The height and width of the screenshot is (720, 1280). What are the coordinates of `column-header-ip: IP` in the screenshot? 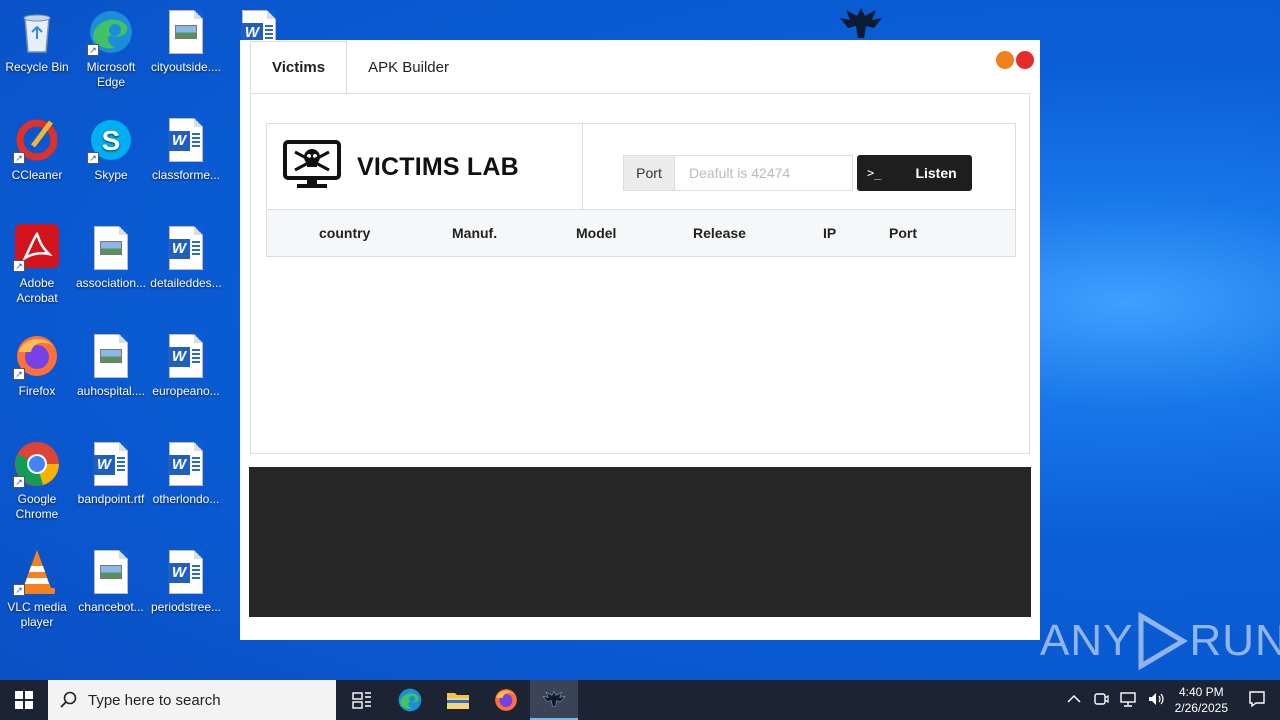 It's located at (829, 233).